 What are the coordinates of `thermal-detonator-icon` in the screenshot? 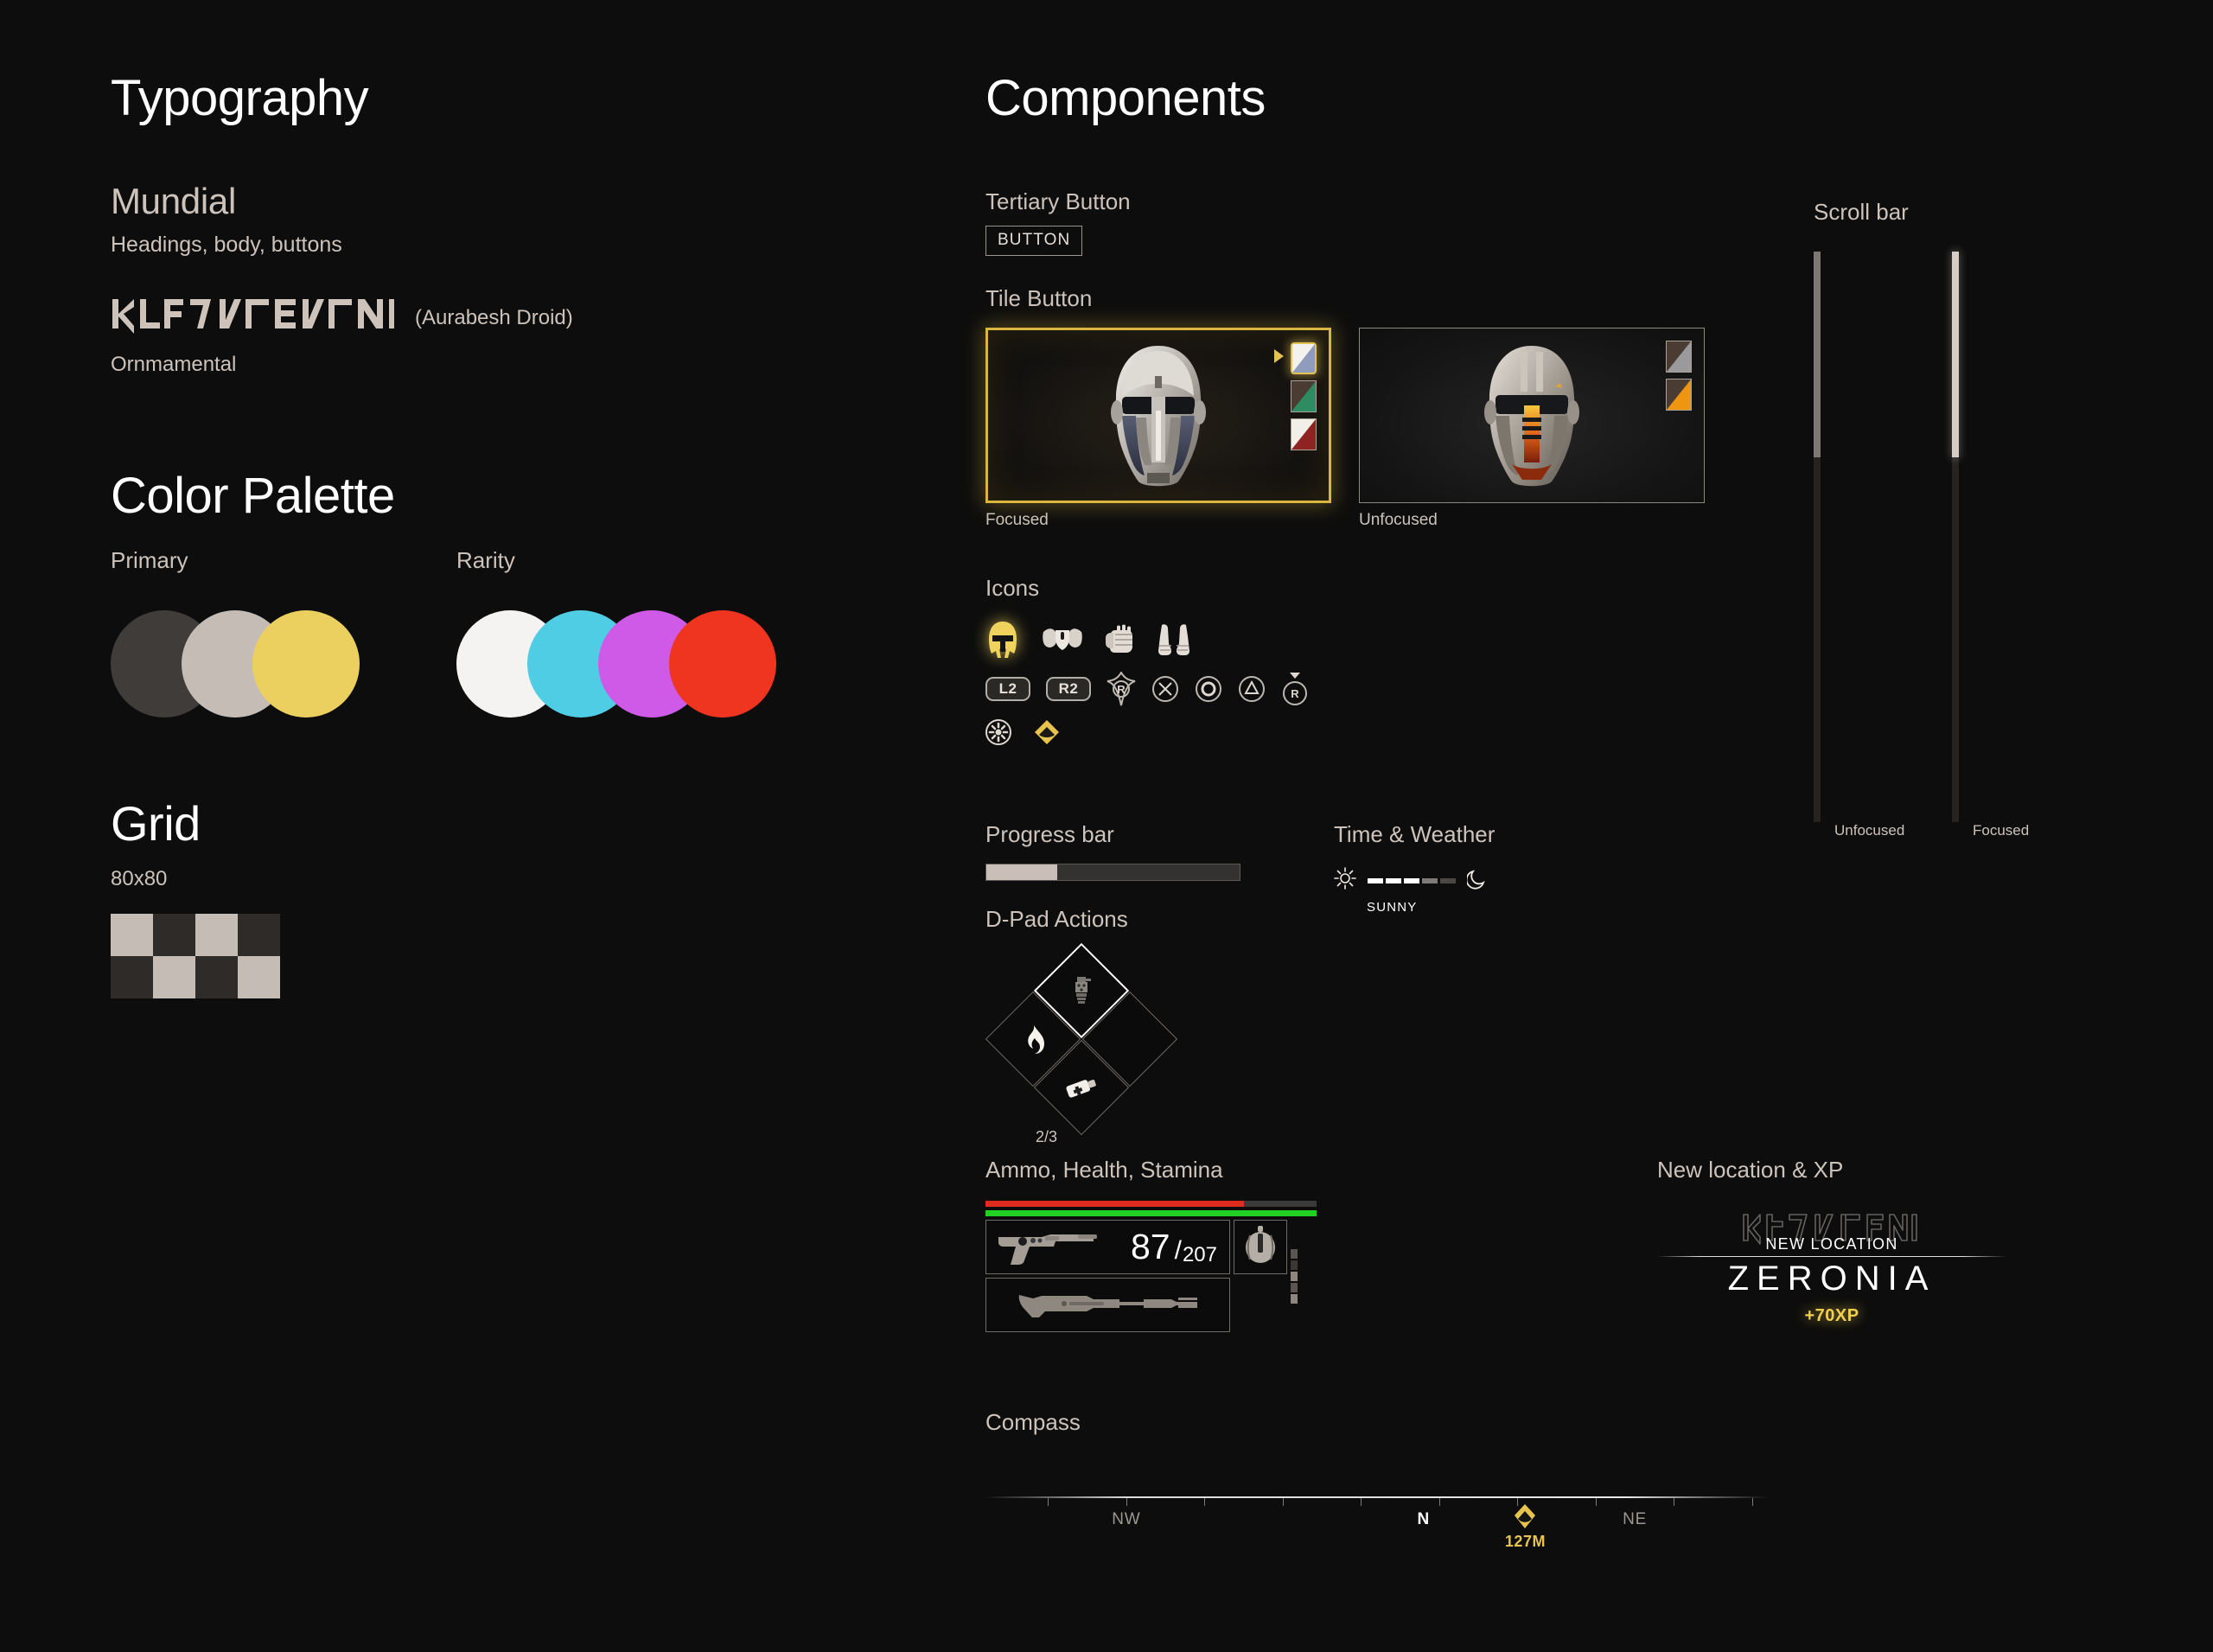 It's located at (1260, 1247).